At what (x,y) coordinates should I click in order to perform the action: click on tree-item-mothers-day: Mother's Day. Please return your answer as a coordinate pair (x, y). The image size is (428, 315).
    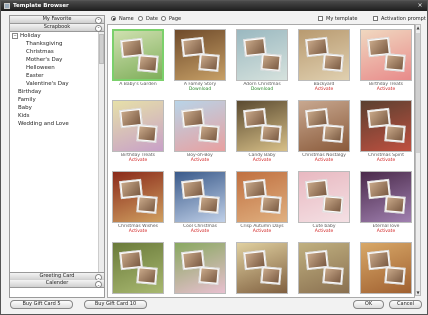
    Looking at the image, I should click on (44, 60).